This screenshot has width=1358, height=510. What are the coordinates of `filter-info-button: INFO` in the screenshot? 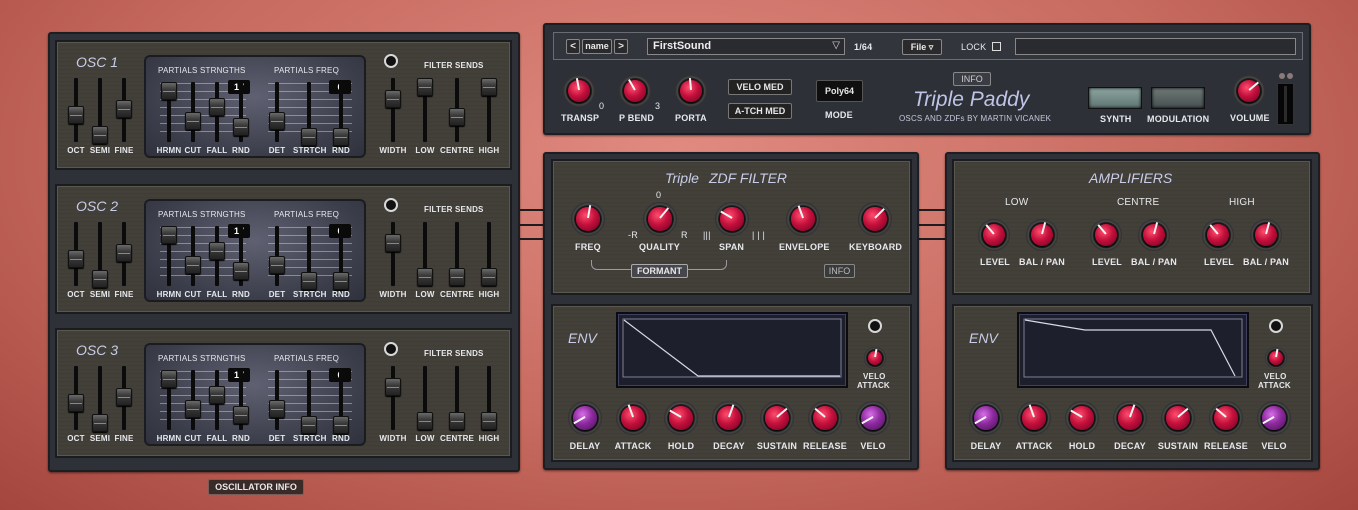 It's located at (839, 271).